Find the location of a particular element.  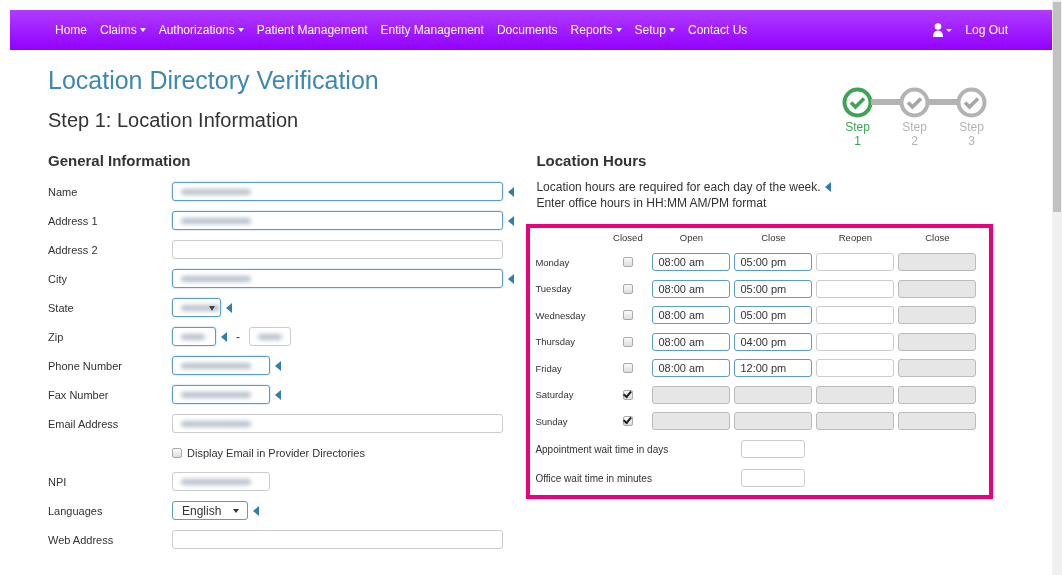

nav-link: Patient Management is located at coordinates (312, 30).